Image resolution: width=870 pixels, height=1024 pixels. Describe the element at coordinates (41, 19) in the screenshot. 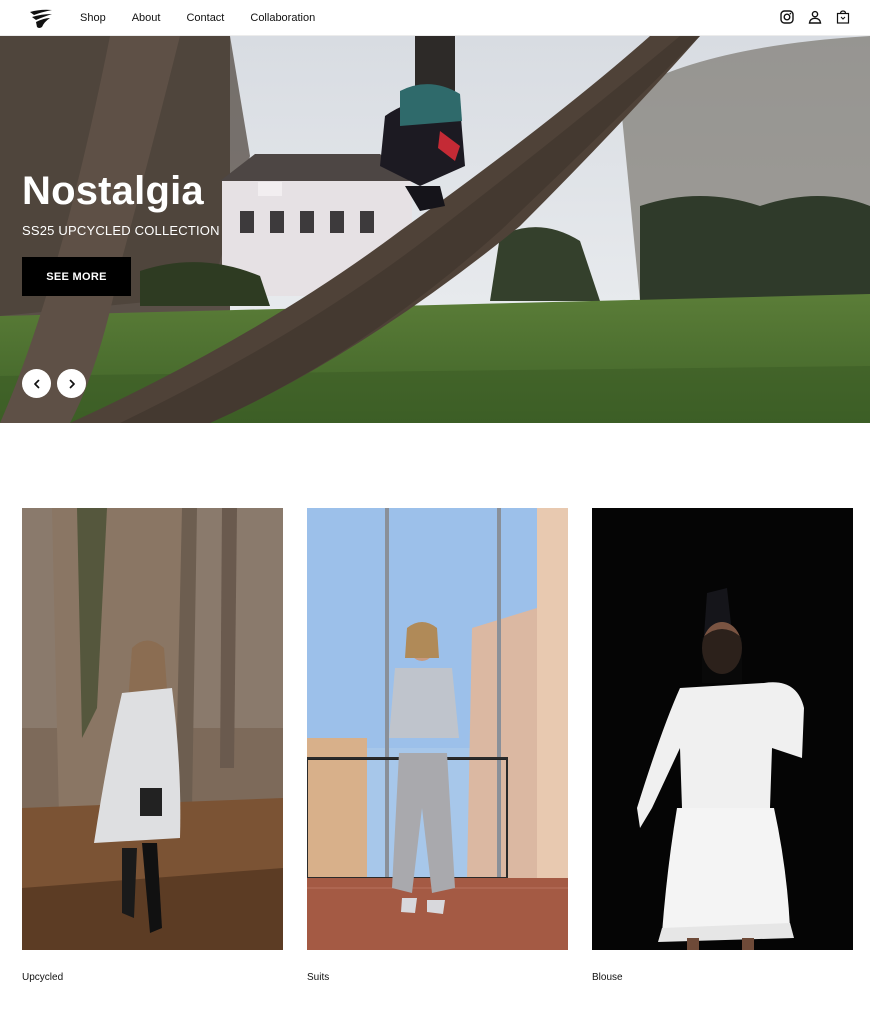

I see `brand-logo-icon` at that location.